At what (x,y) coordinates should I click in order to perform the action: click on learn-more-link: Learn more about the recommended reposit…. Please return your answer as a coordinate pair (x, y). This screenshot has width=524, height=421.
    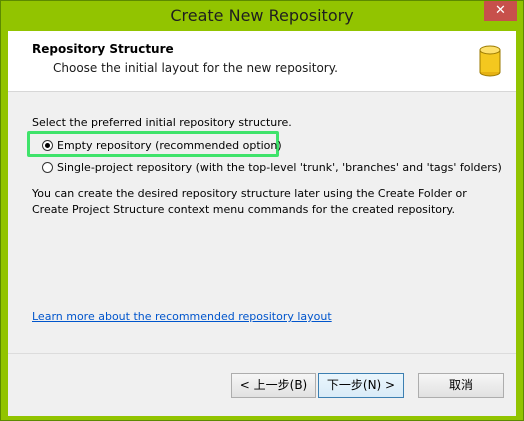
    Looking at the image, I should click on (182, 316).